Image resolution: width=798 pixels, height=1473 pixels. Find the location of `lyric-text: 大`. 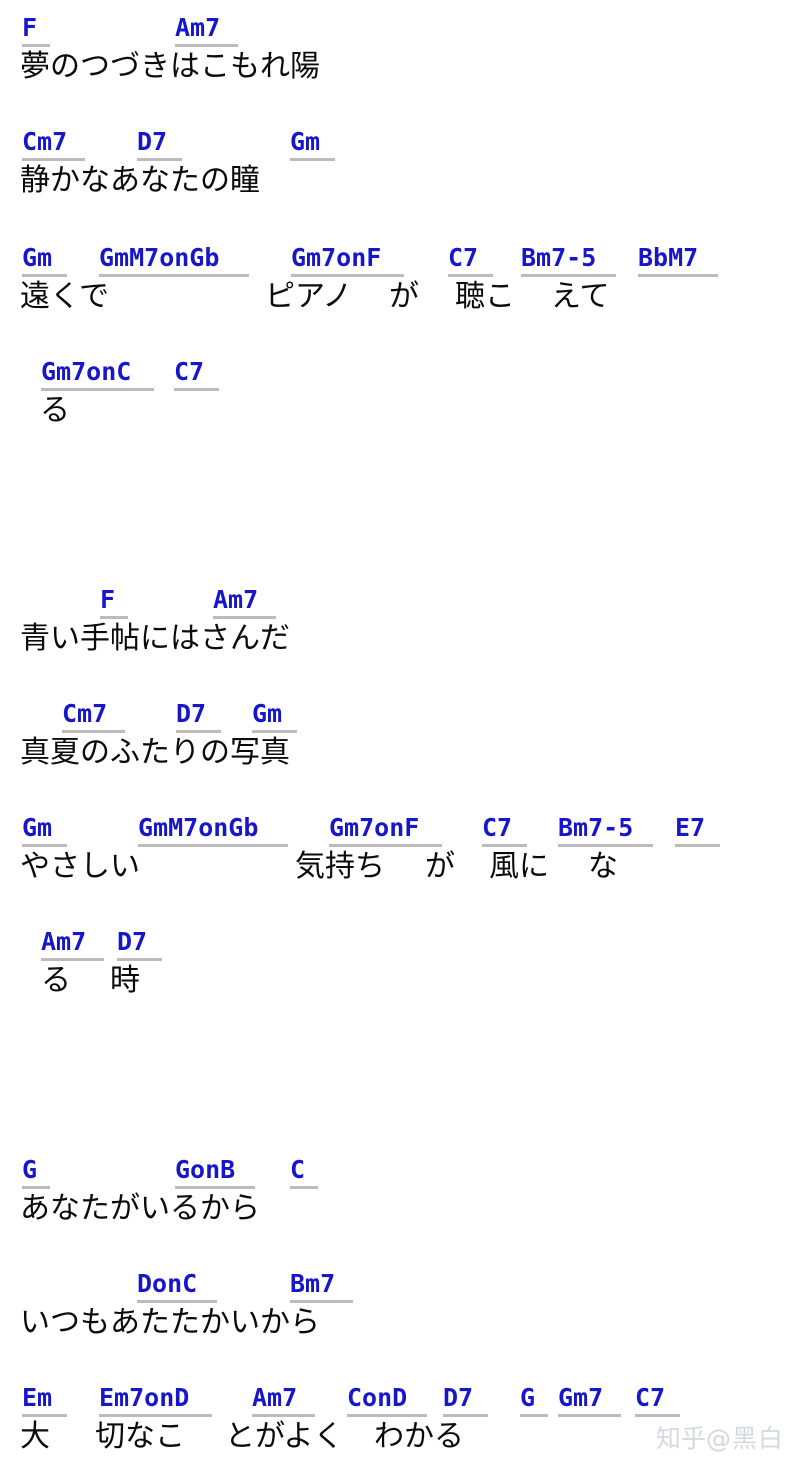

lyric-text: 大 is located at coordinates (35, 1436).